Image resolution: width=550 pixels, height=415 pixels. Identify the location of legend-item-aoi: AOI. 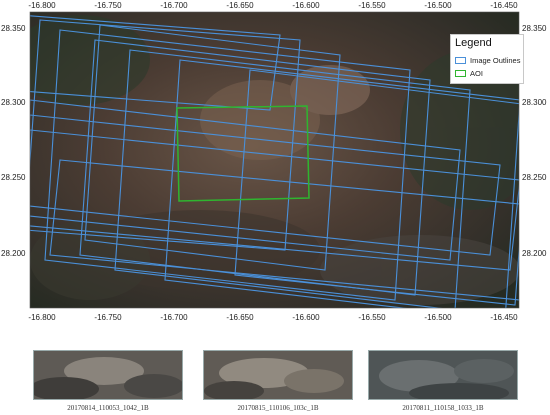
(469, 73).